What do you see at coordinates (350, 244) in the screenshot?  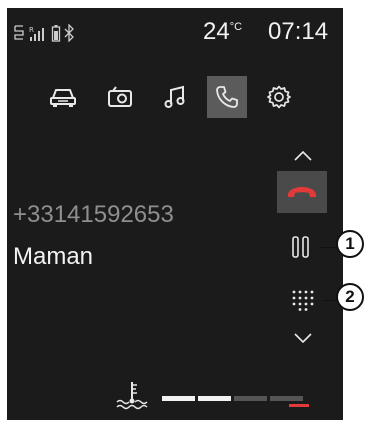 I see `callout-1: 1` at bounding box center [350, 244].